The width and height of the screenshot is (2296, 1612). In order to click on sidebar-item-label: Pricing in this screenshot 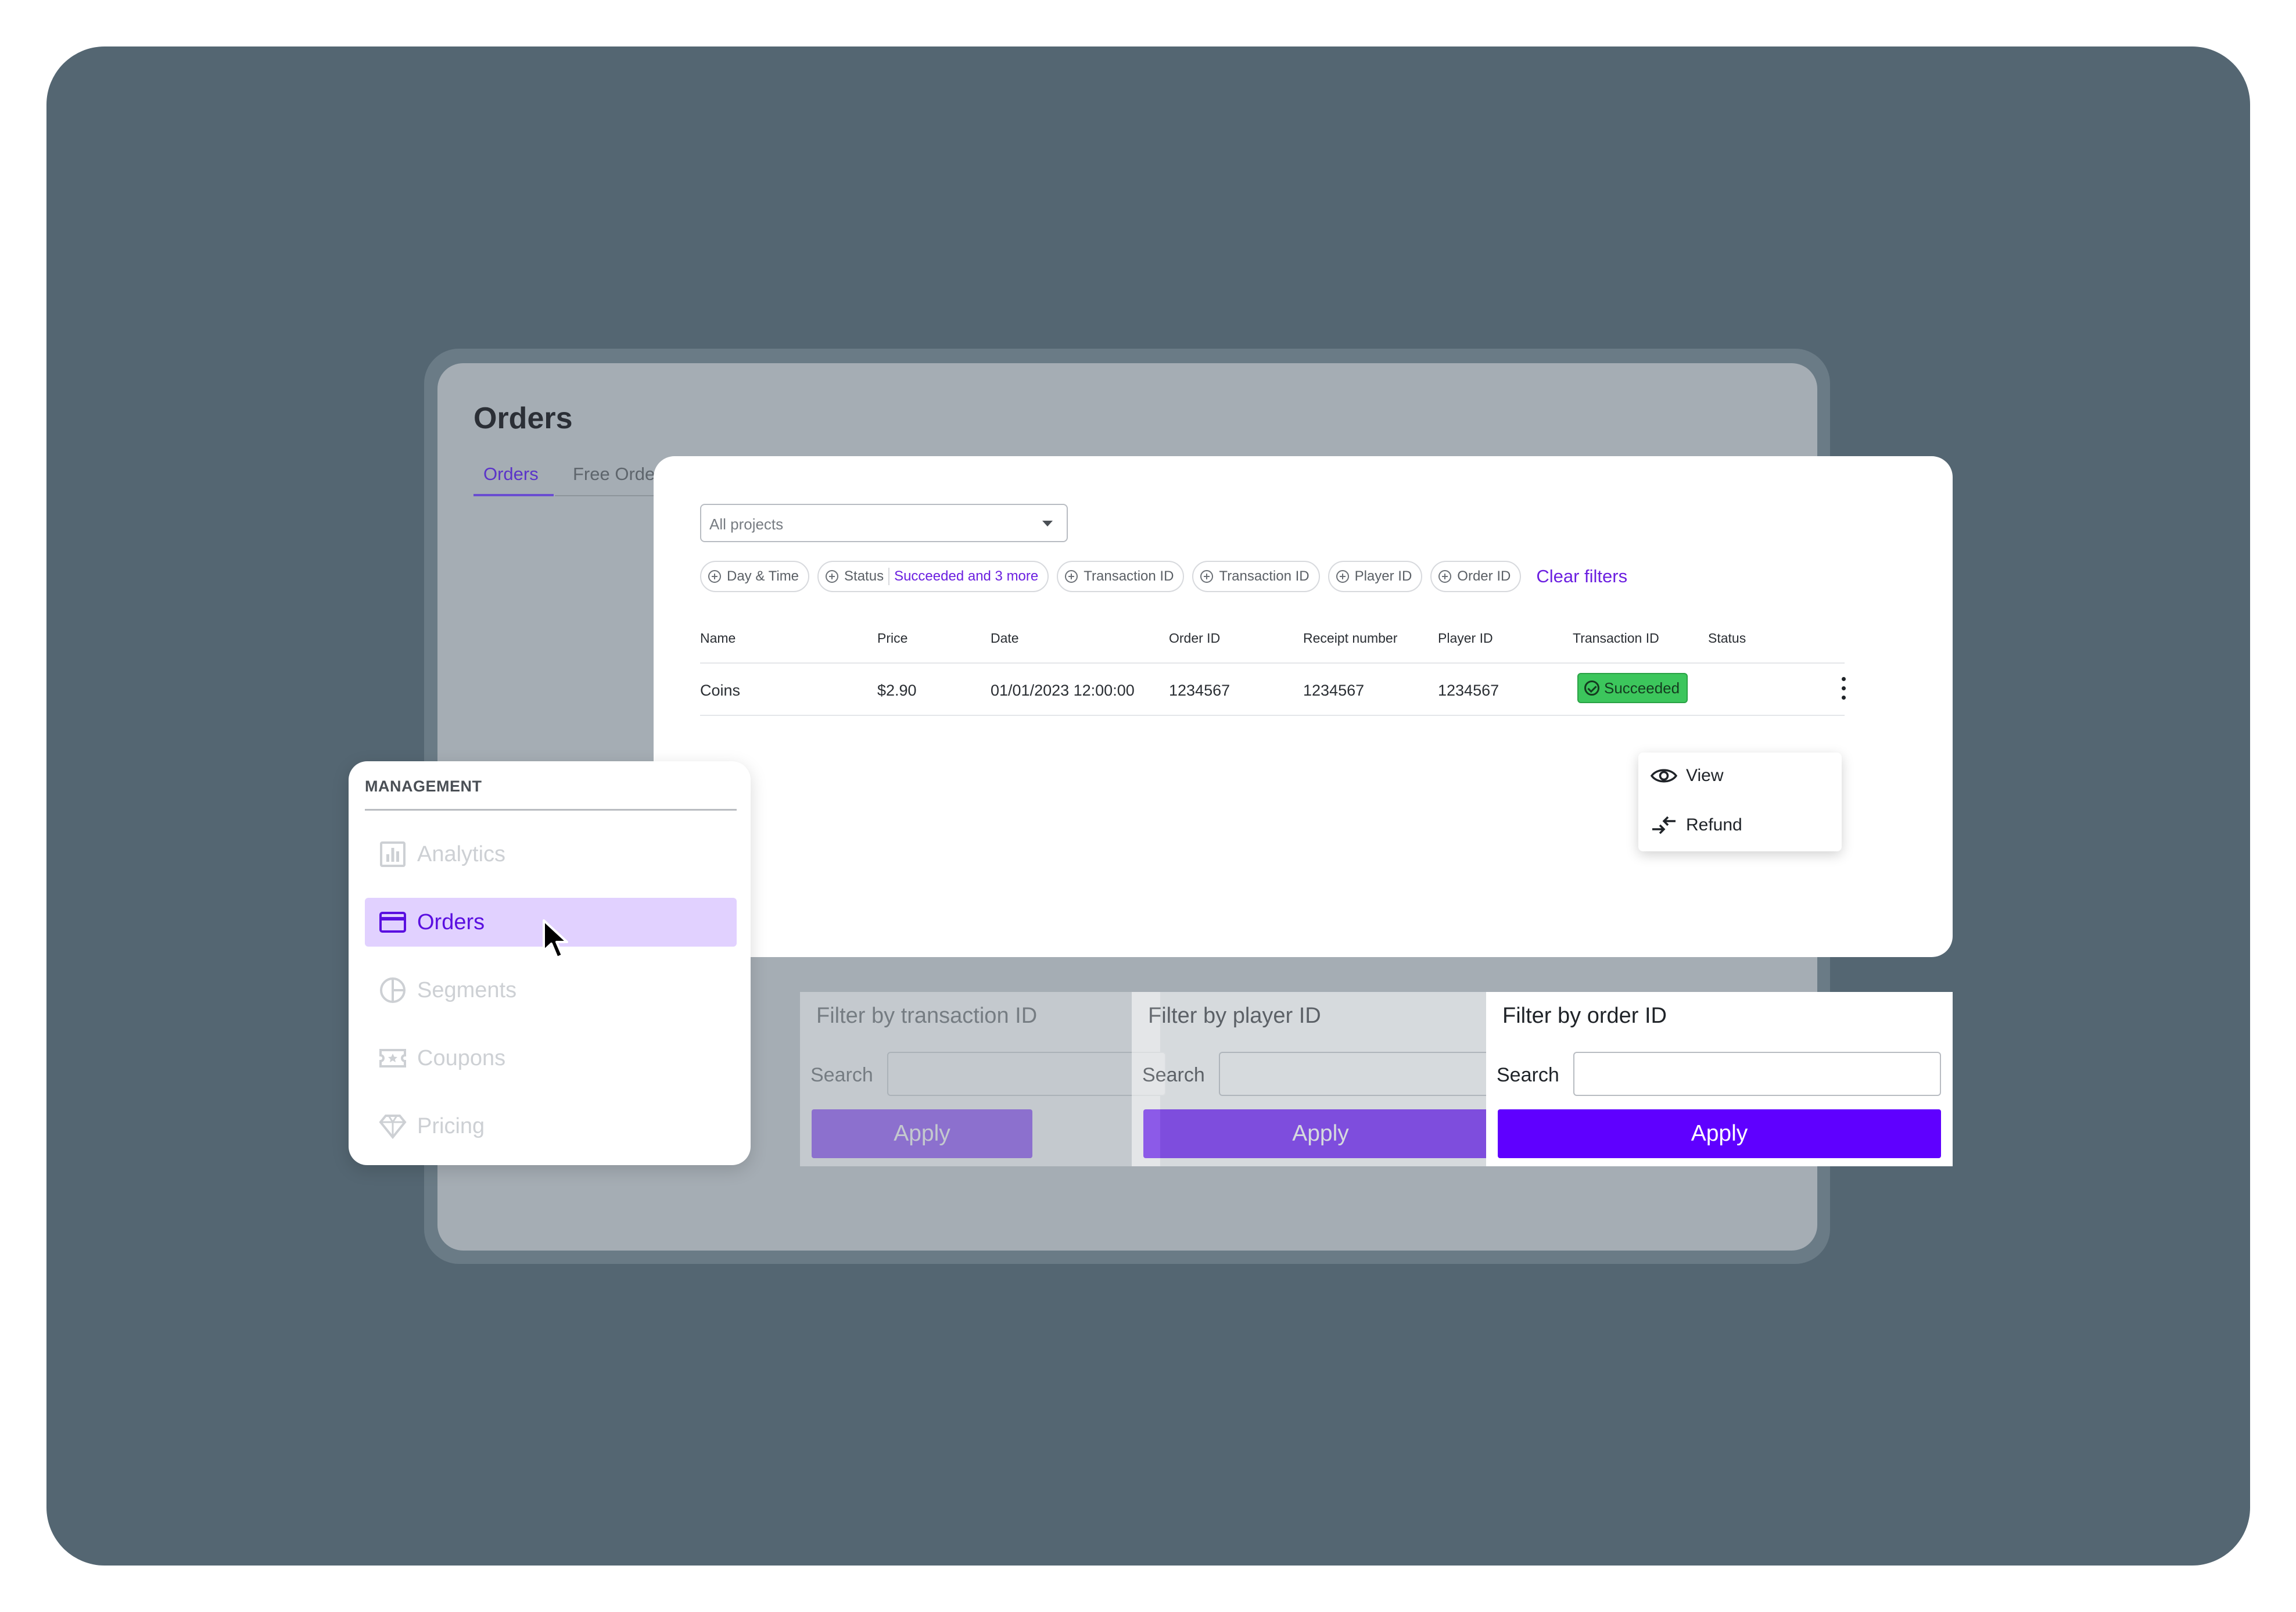, I will do `click(451, 1125)`.